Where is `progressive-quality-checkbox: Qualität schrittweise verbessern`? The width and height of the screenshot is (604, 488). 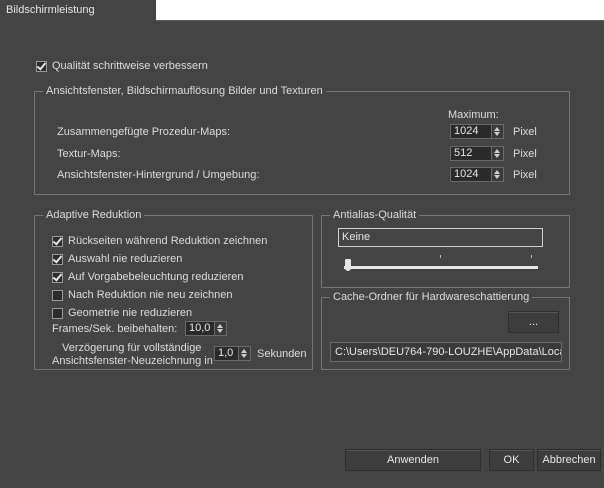 progressive-quality-checkbox: Qualität schrittweise verbessern is located at coordinates (122, 66).